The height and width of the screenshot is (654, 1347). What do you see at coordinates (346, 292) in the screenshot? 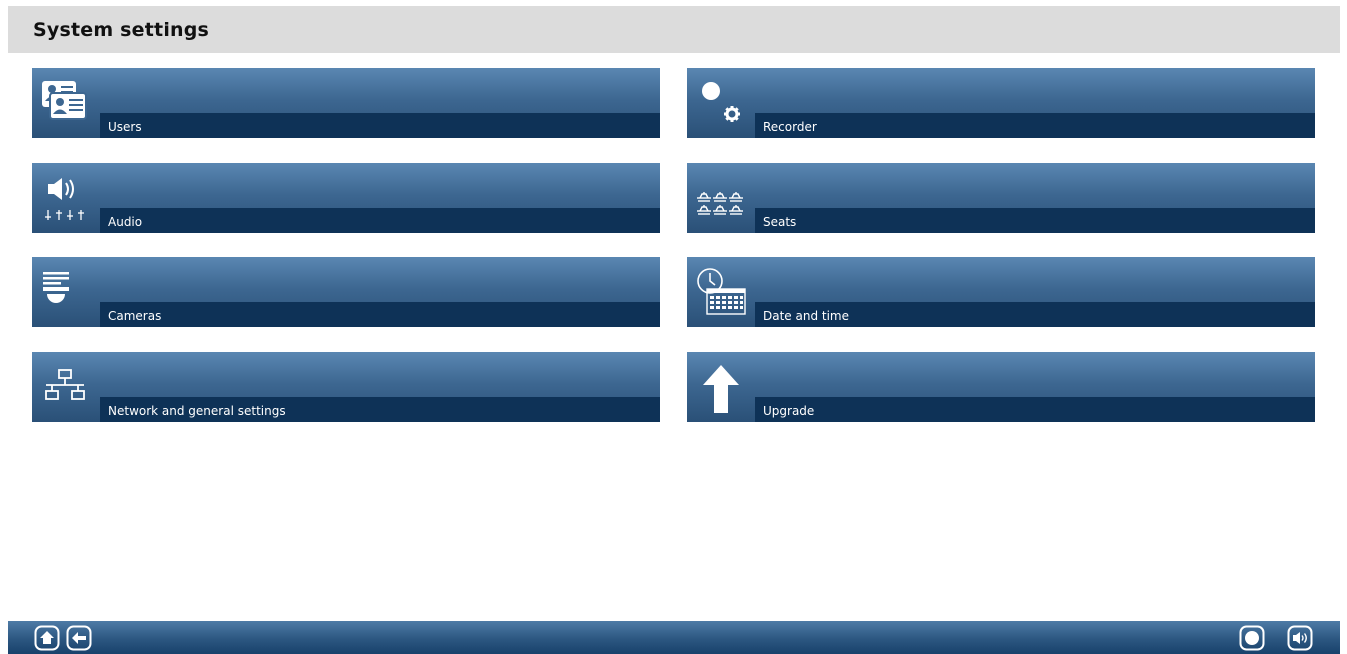
I see `cameras-tile: Cameras` at bounding box center [346, 292].